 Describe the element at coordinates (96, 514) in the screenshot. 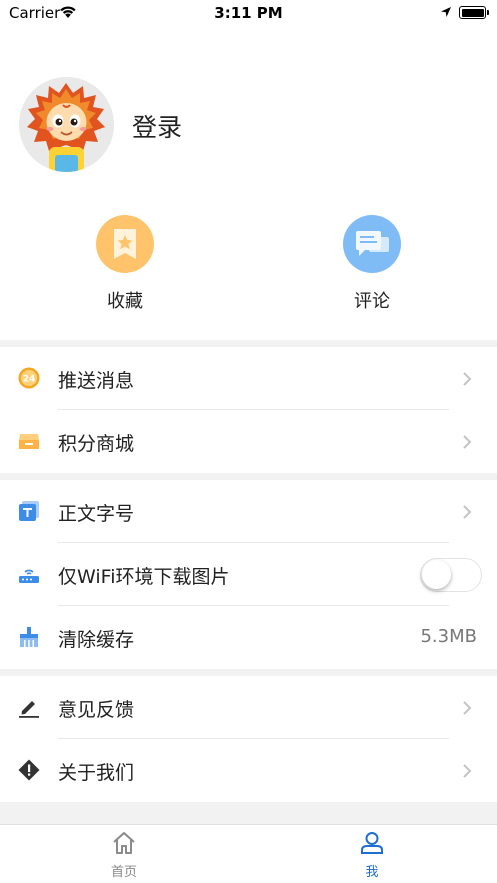

I see `menu-item-label: 正文字号` at that location.